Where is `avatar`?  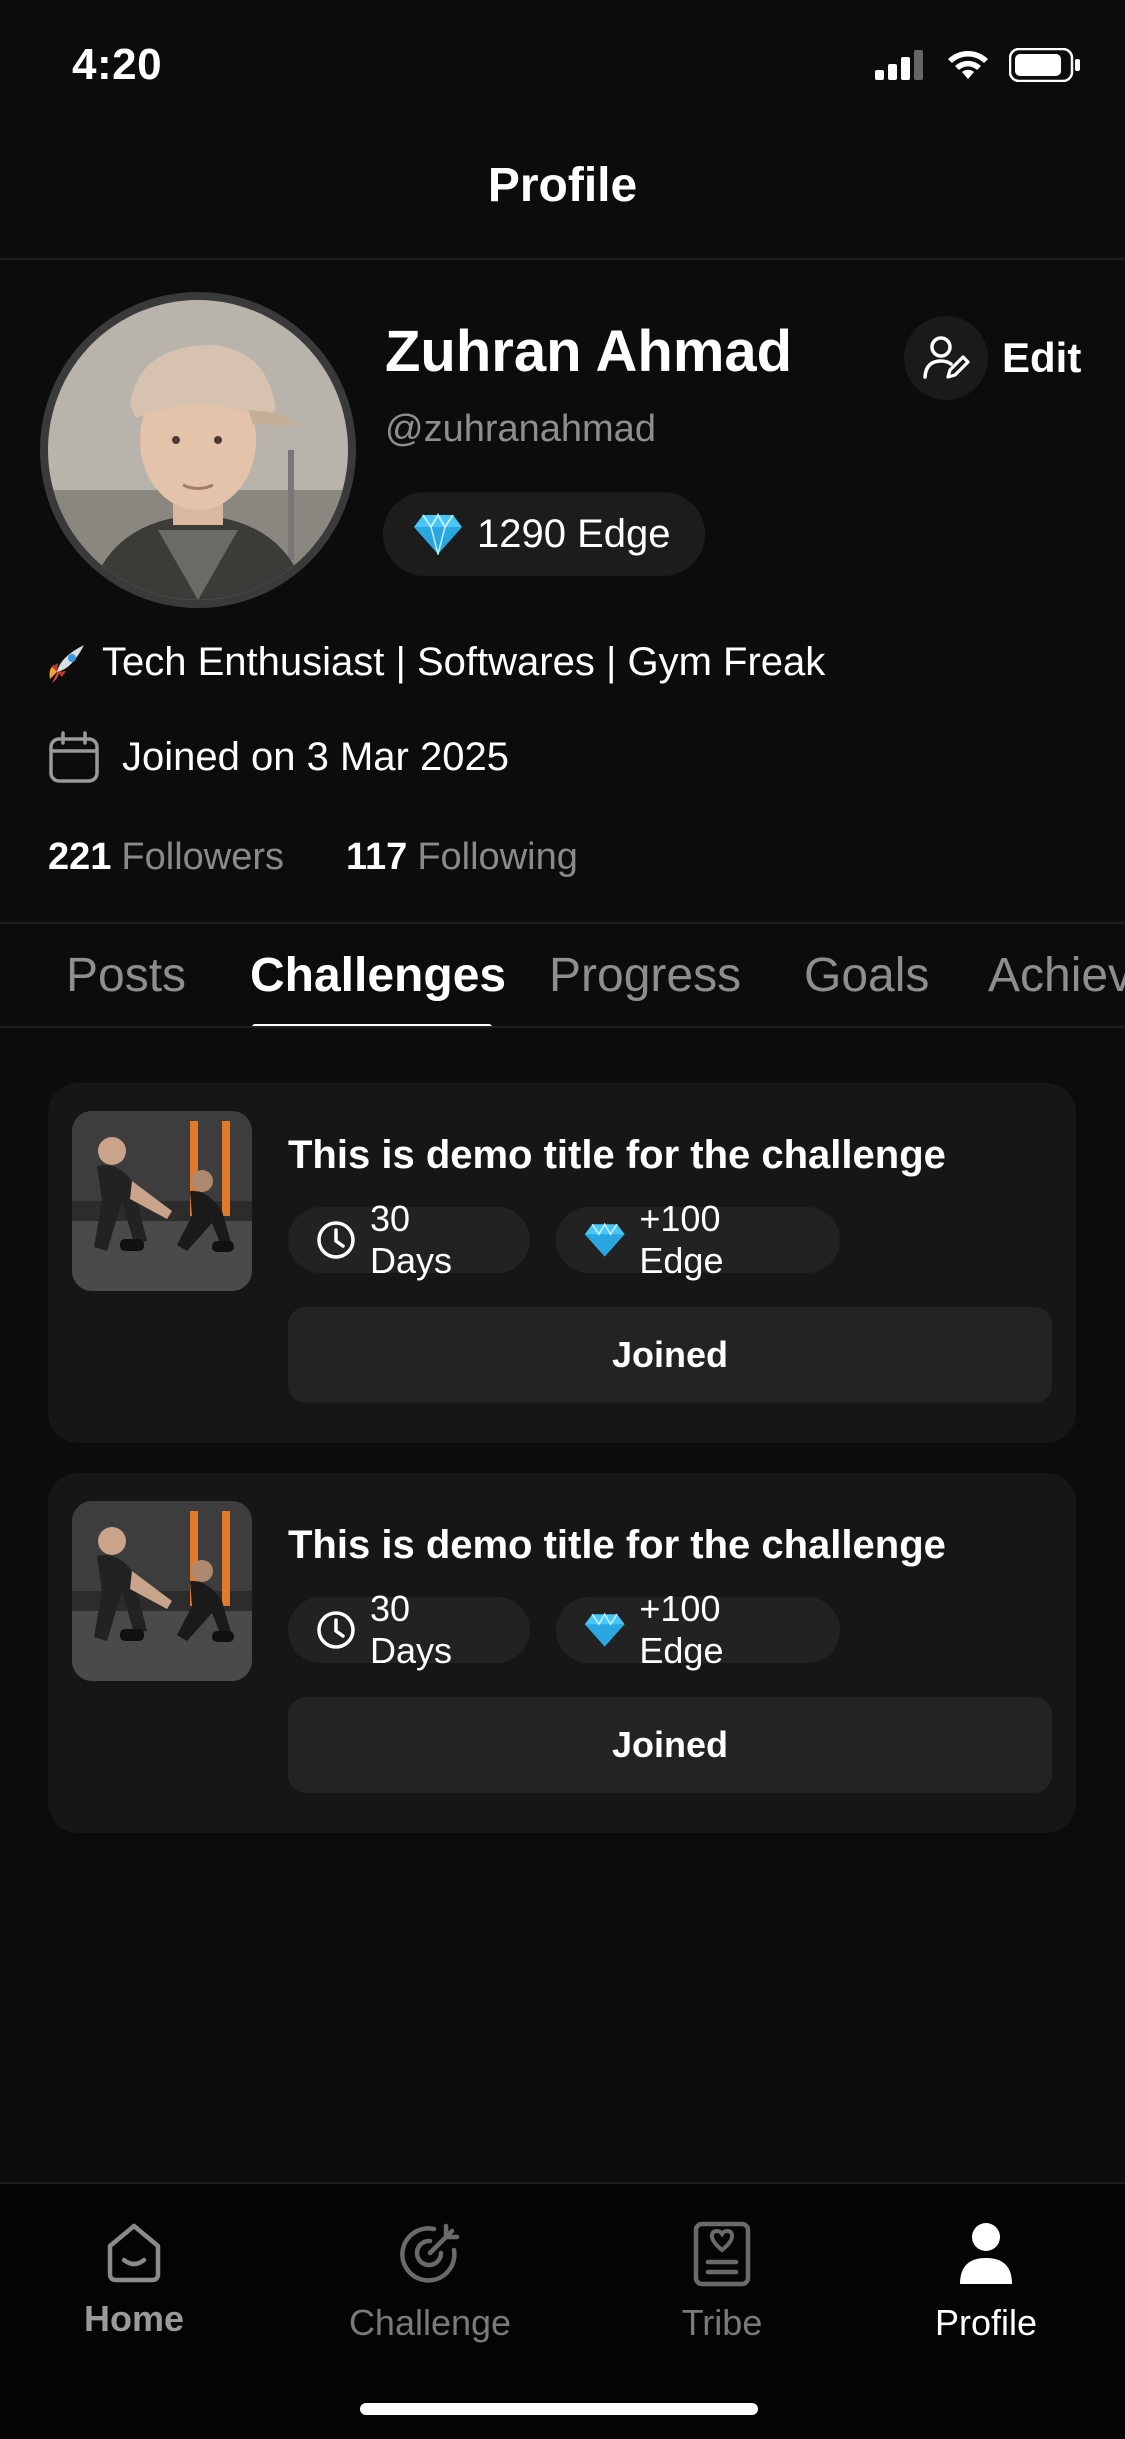 avatar is located at coordinates (198, 450).